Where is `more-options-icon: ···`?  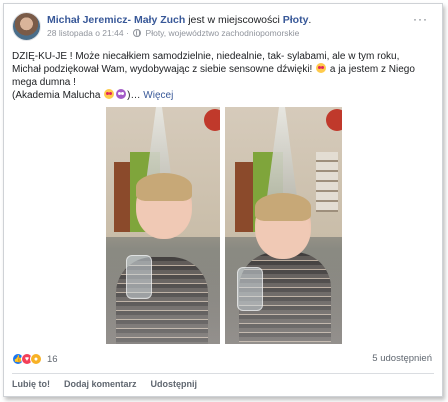 more-options-icon: ··· is located at coordinates (420, 19).